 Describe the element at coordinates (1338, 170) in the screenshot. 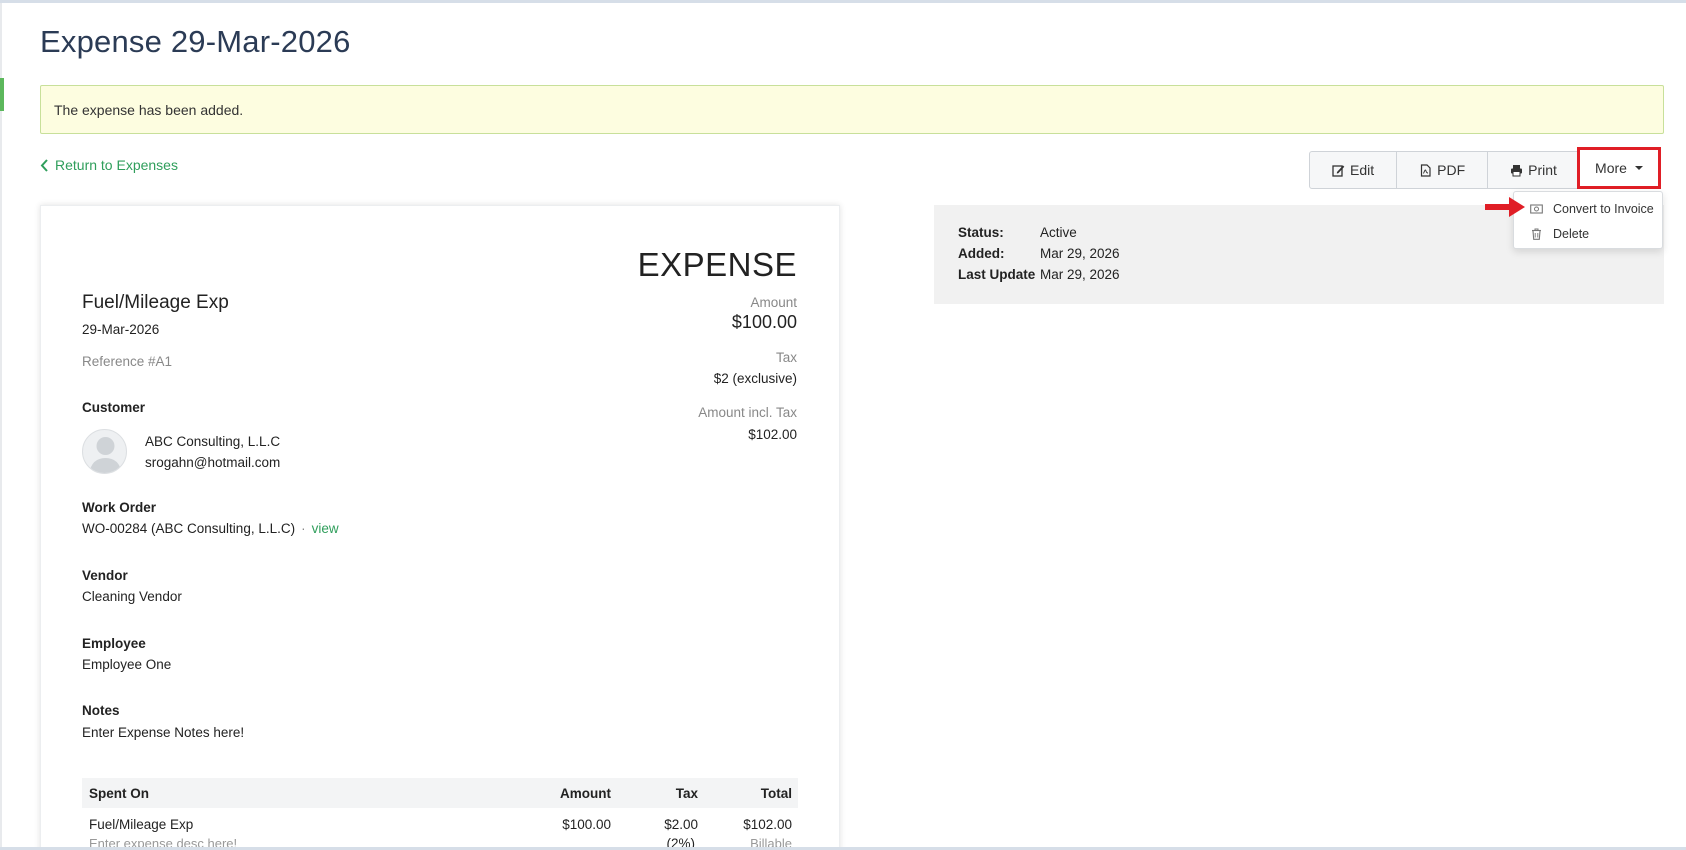

I see `edit-icon` at that location.